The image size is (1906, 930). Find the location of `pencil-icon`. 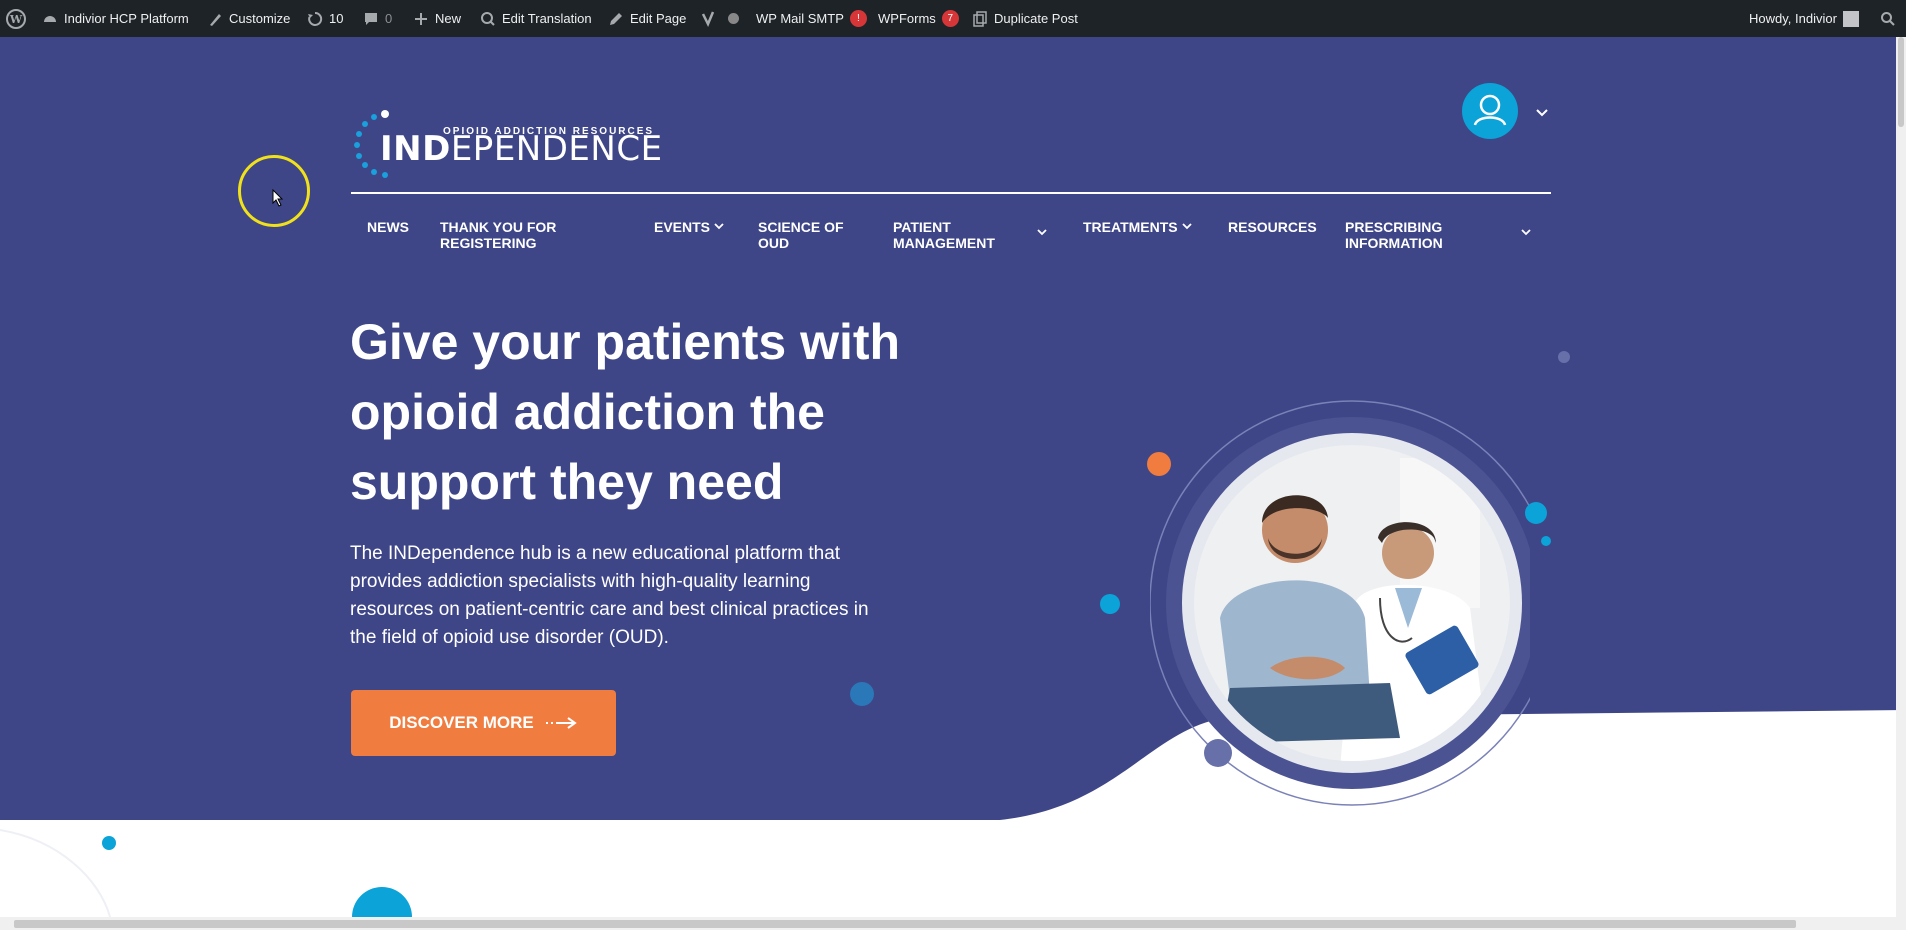

pencil-icon is located at coordinates (616, 18).